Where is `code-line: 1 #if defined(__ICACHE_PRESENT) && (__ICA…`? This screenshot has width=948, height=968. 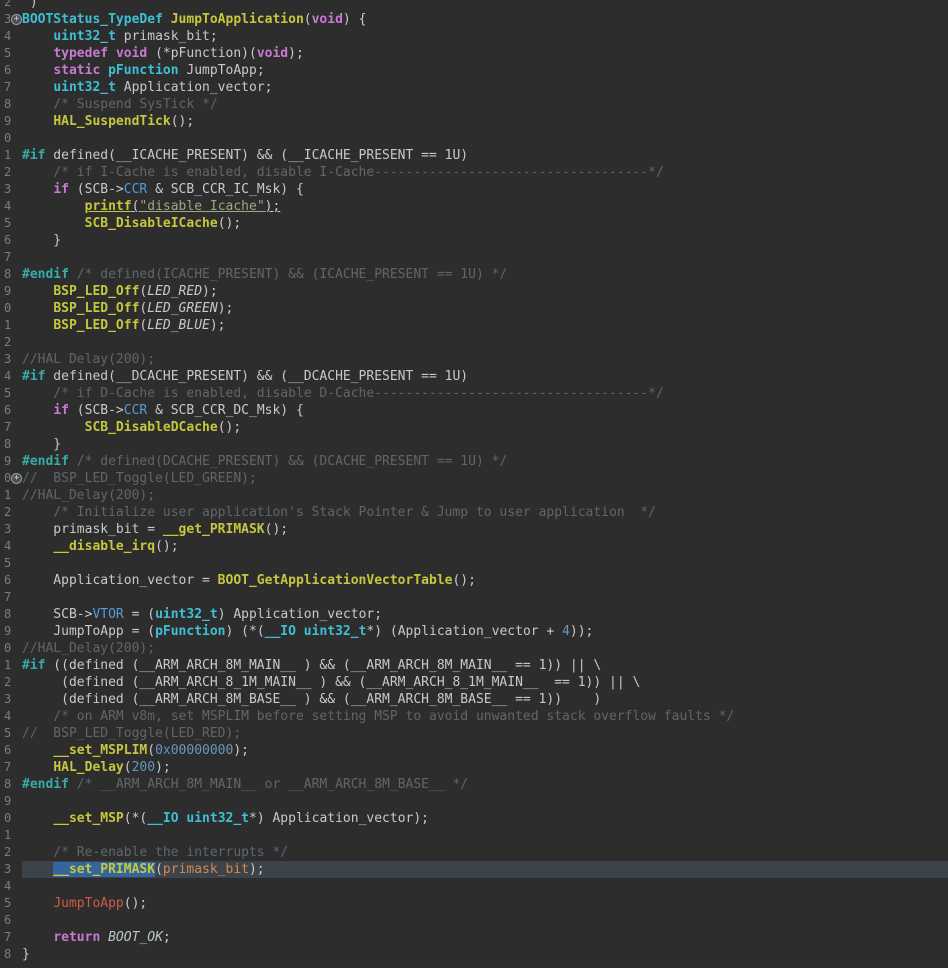 code-line: 1 #if defined(__ICACHE_PRESENT) && (__ICA… is located at coordinates (474, 155).